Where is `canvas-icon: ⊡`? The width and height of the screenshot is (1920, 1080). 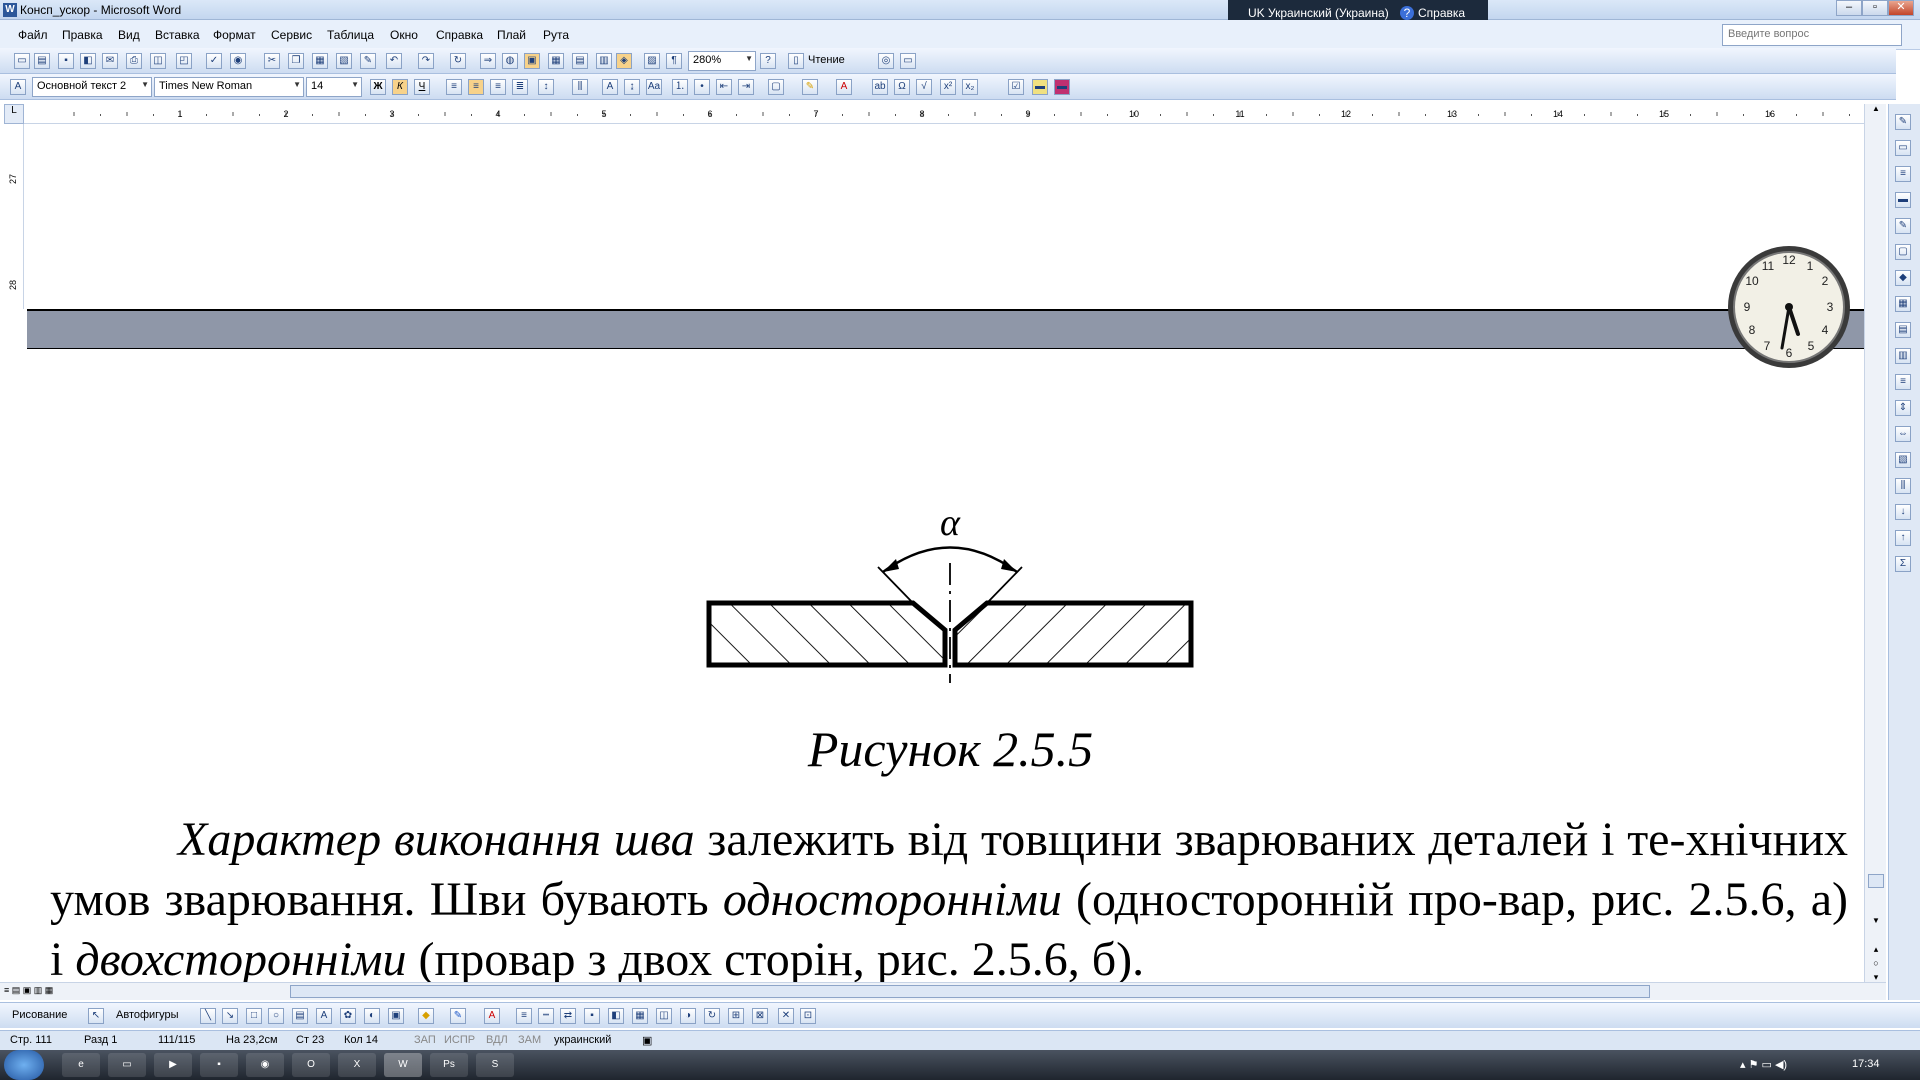
canvas-icon: ⊡ is located at coordinates (808, 1016).